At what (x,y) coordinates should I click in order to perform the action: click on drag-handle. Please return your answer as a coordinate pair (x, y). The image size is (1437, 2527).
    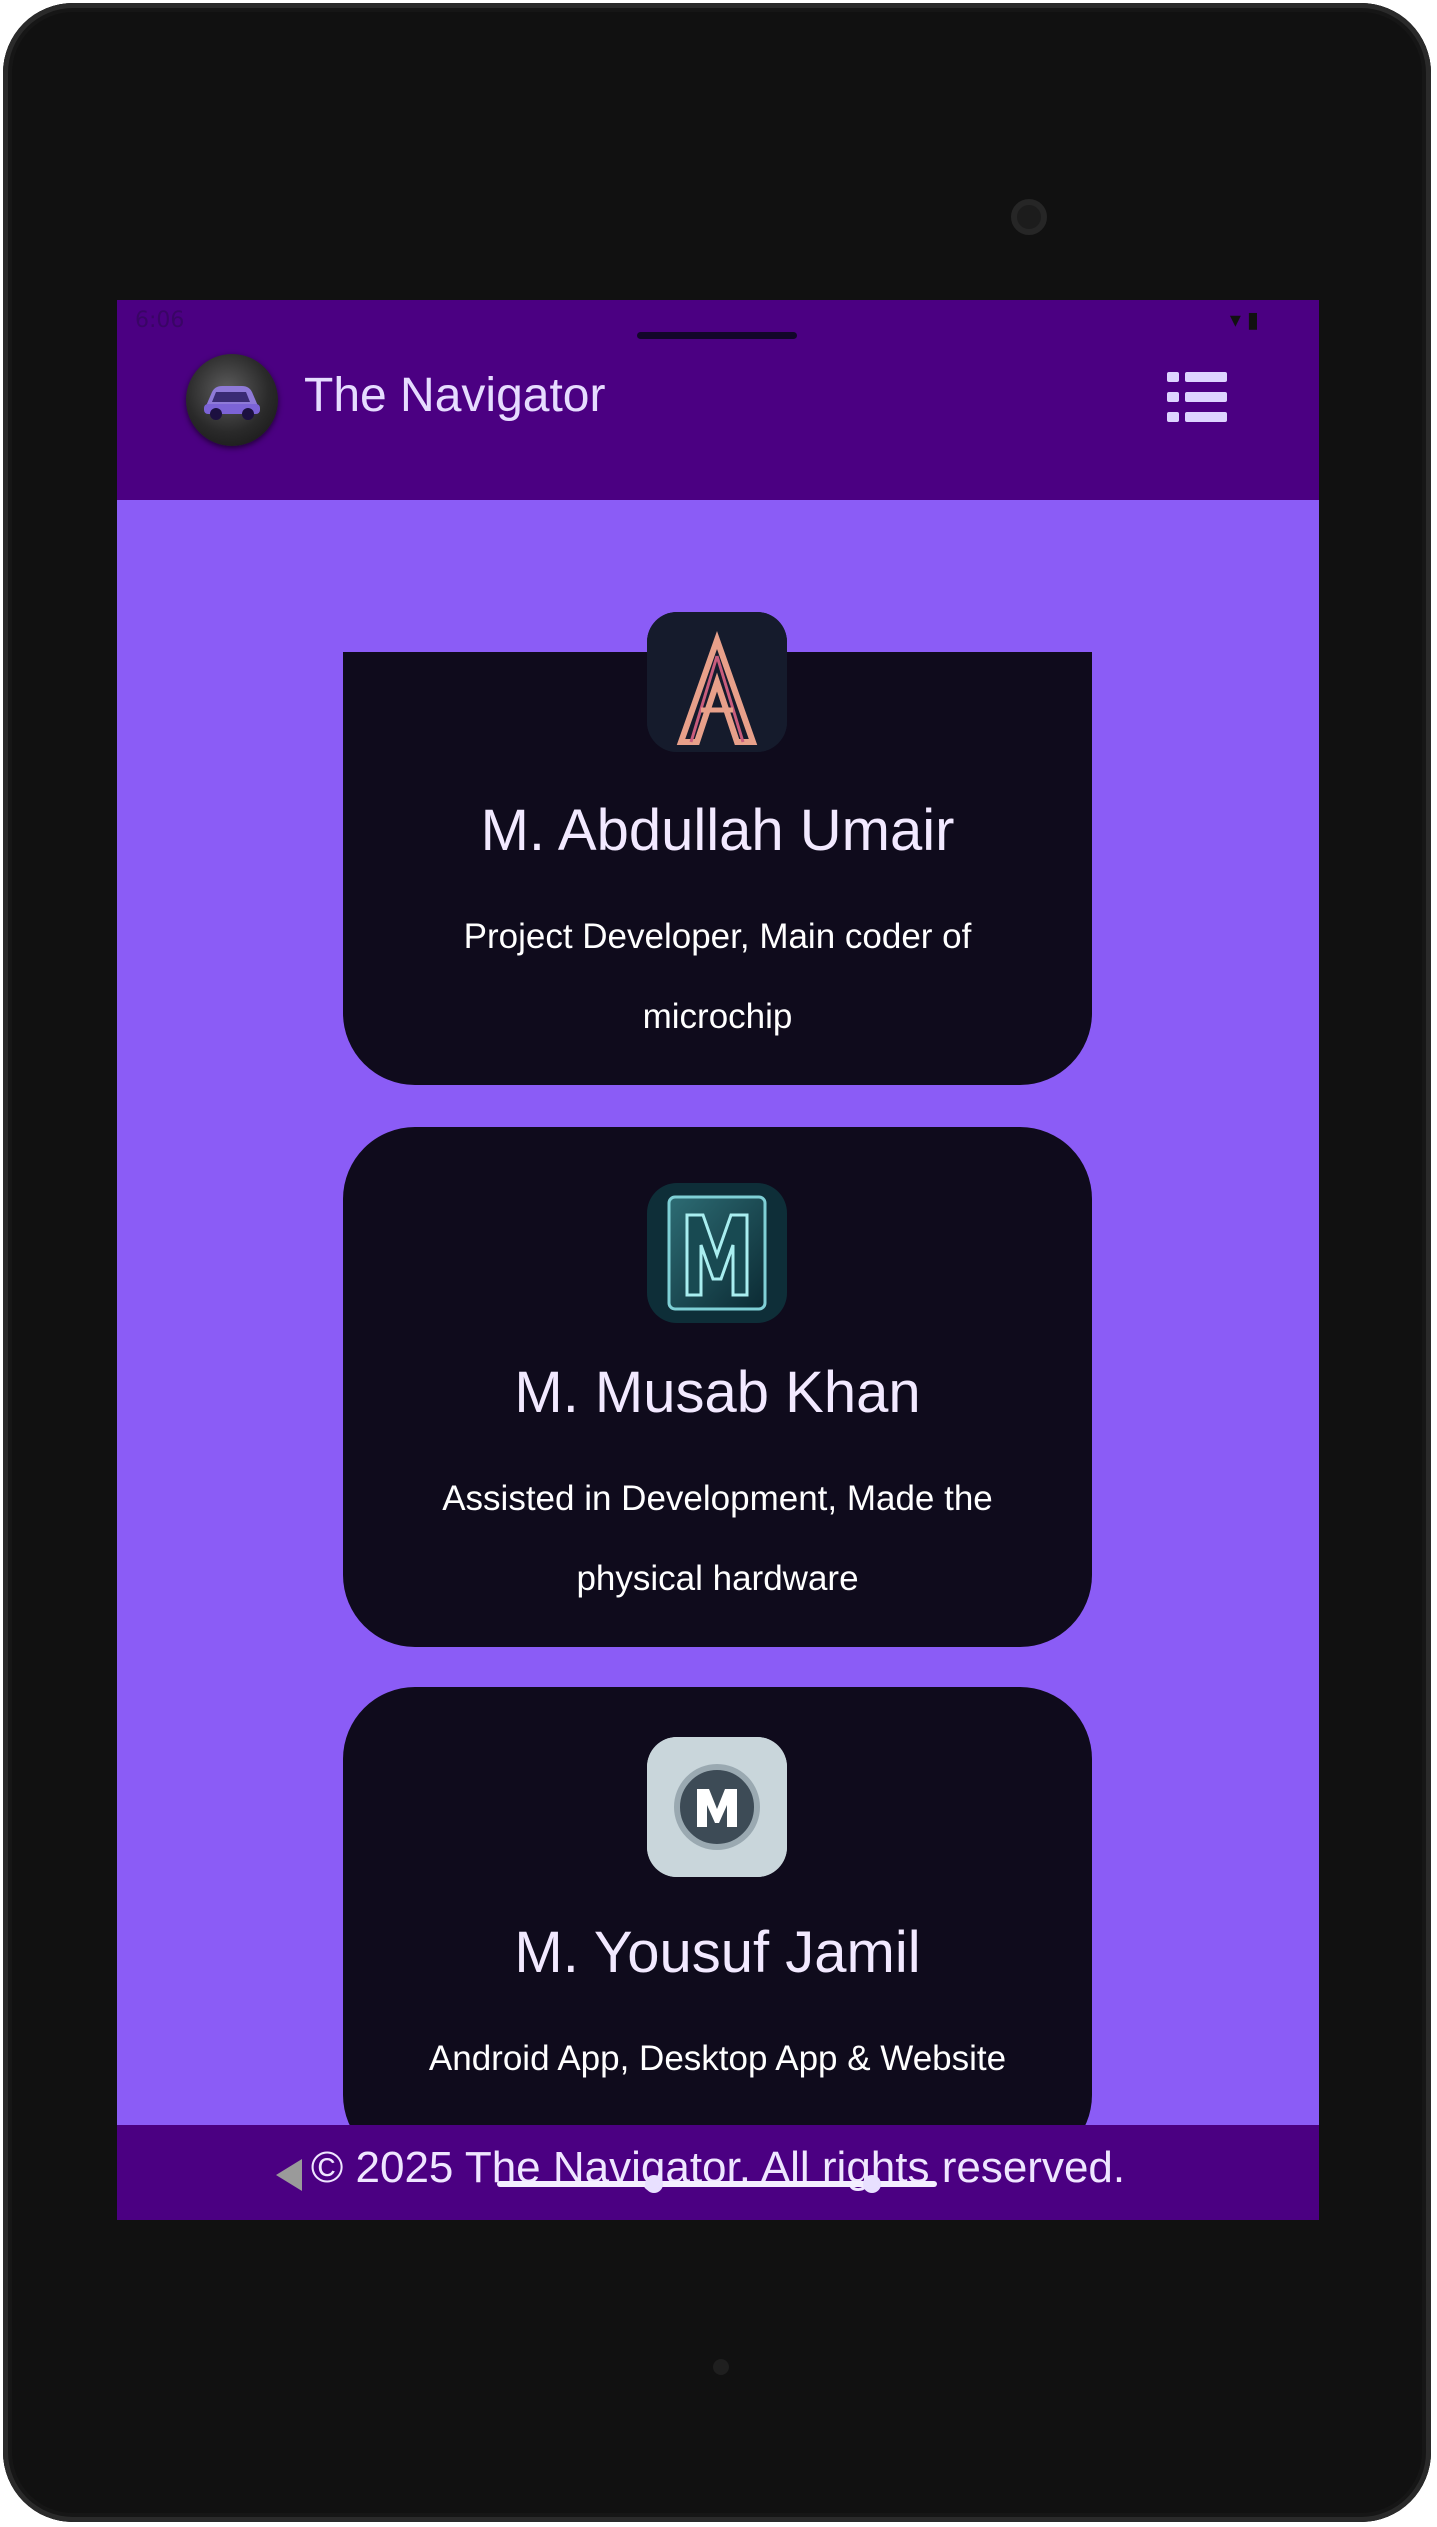
    Looking at the image, I should click on (717, 335).